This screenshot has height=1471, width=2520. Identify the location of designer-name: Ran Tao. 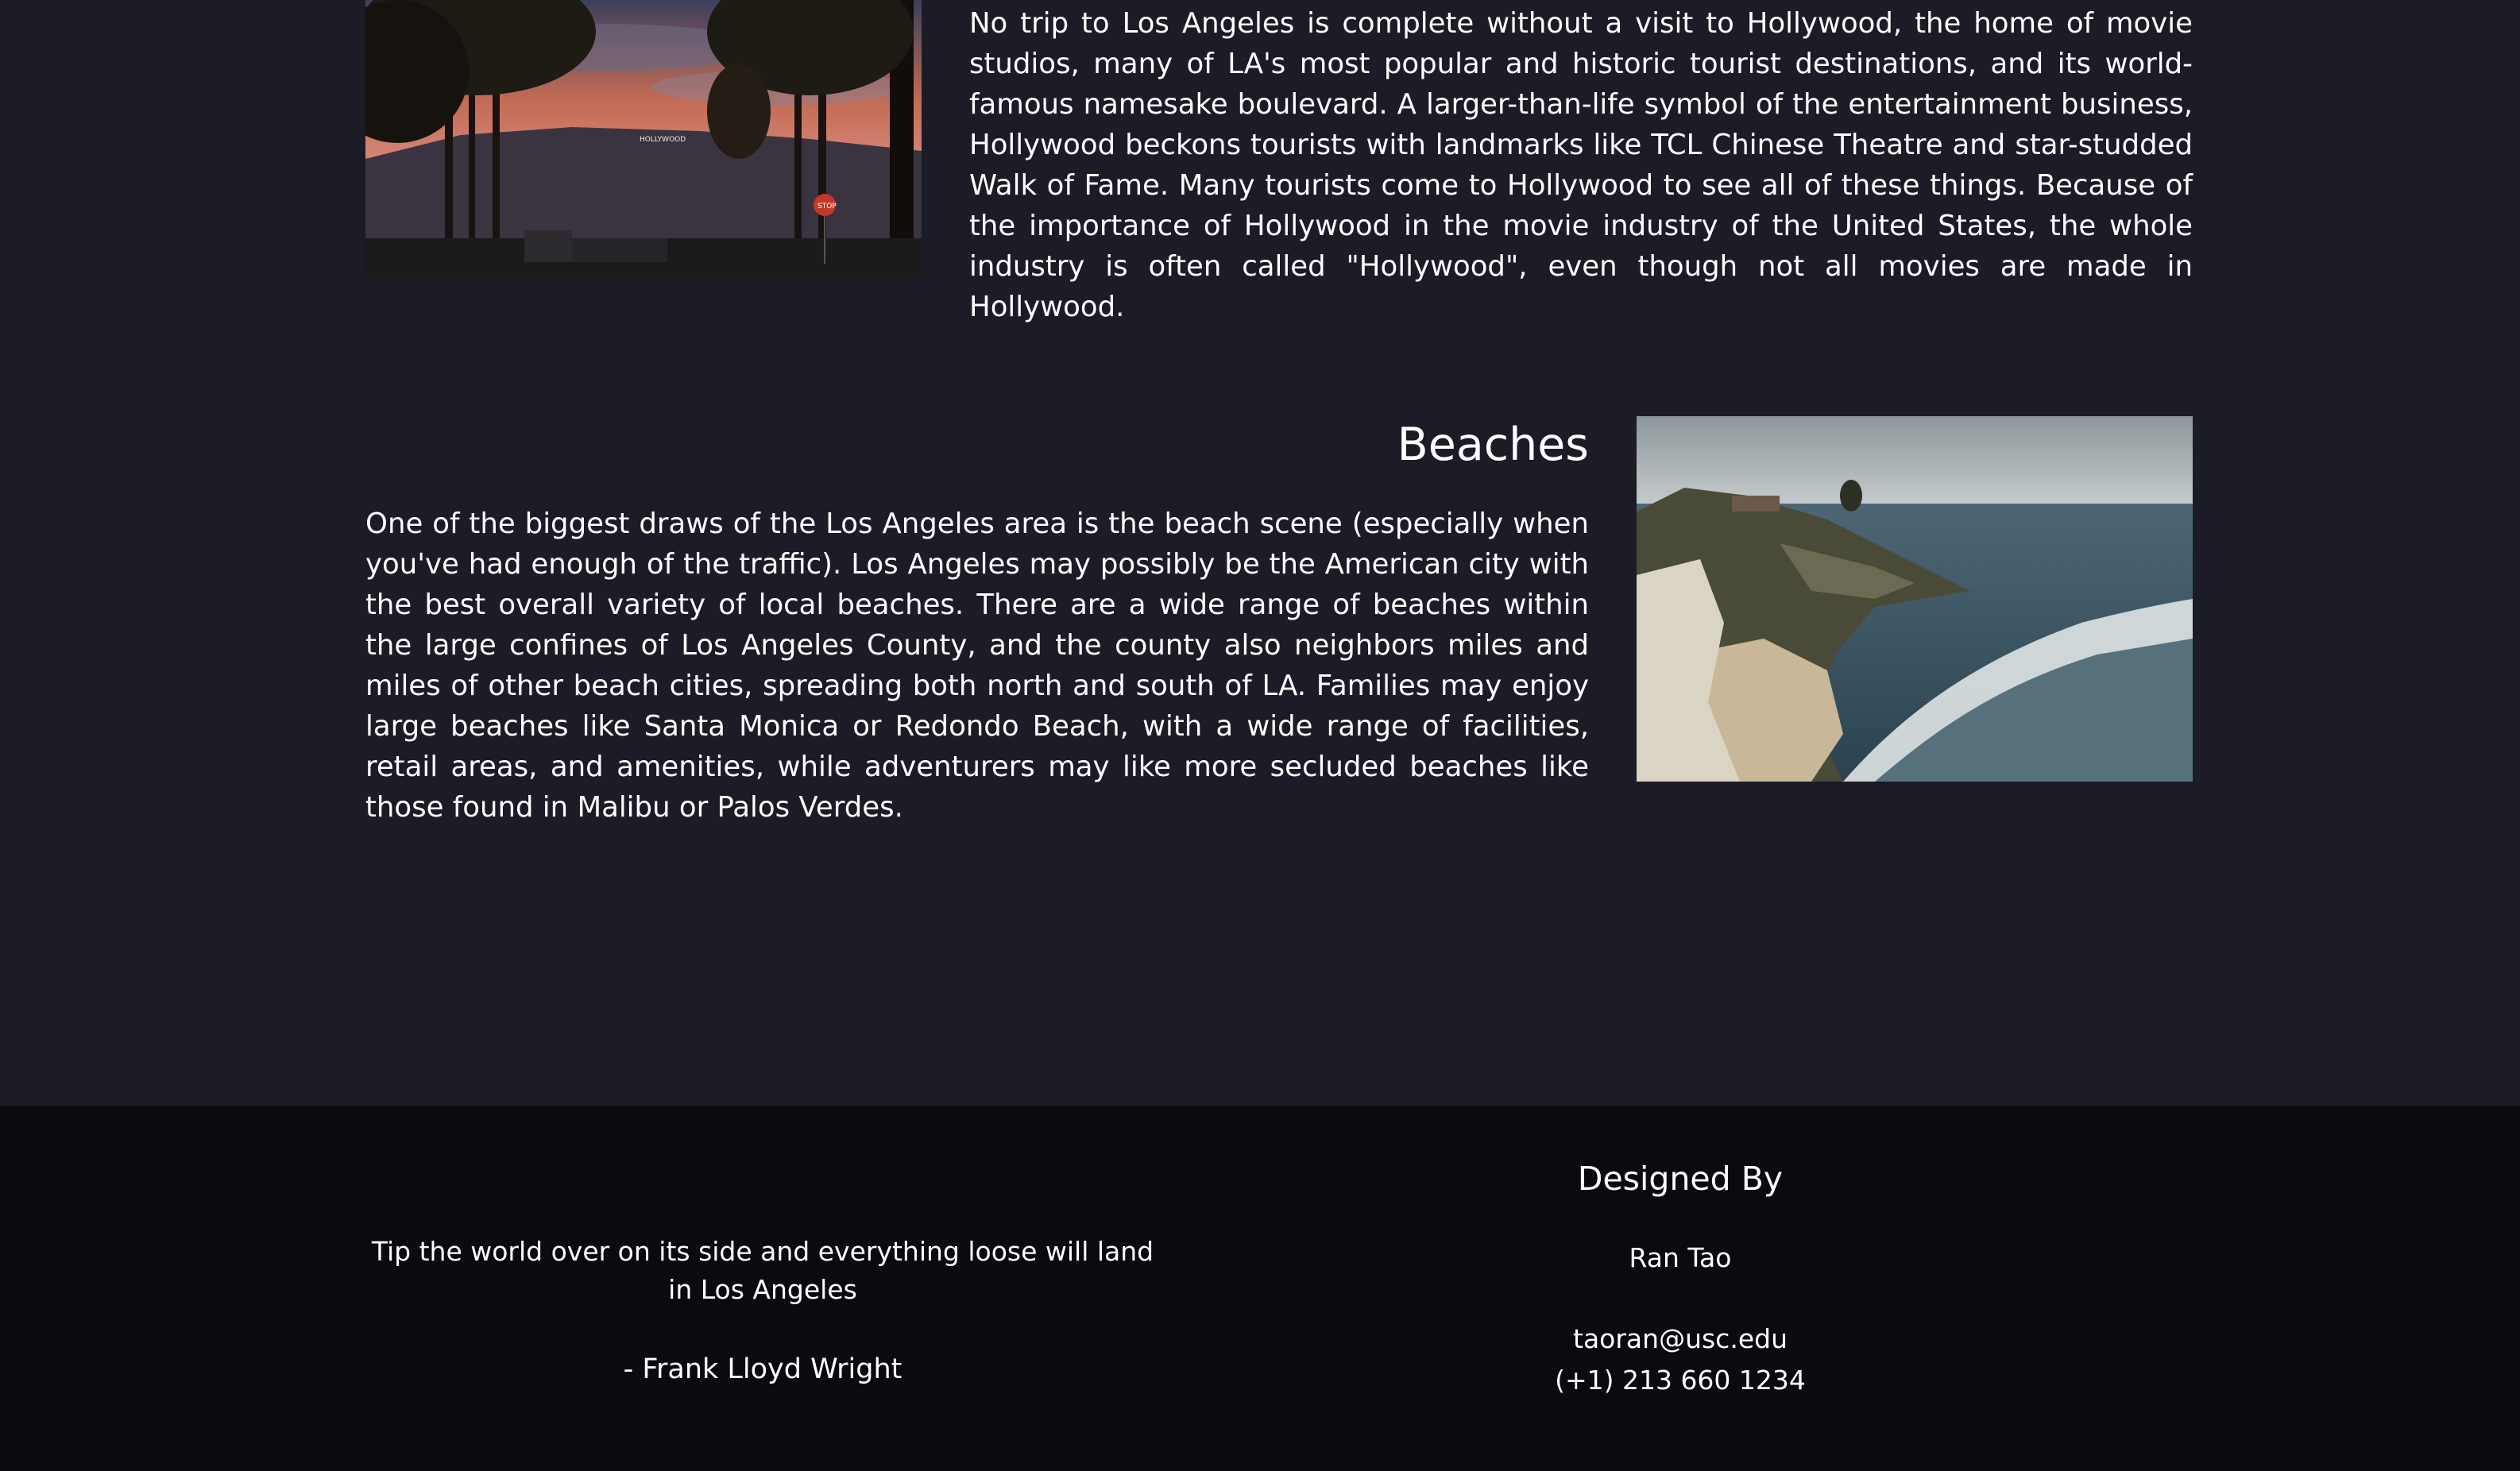
(1680, 1257).